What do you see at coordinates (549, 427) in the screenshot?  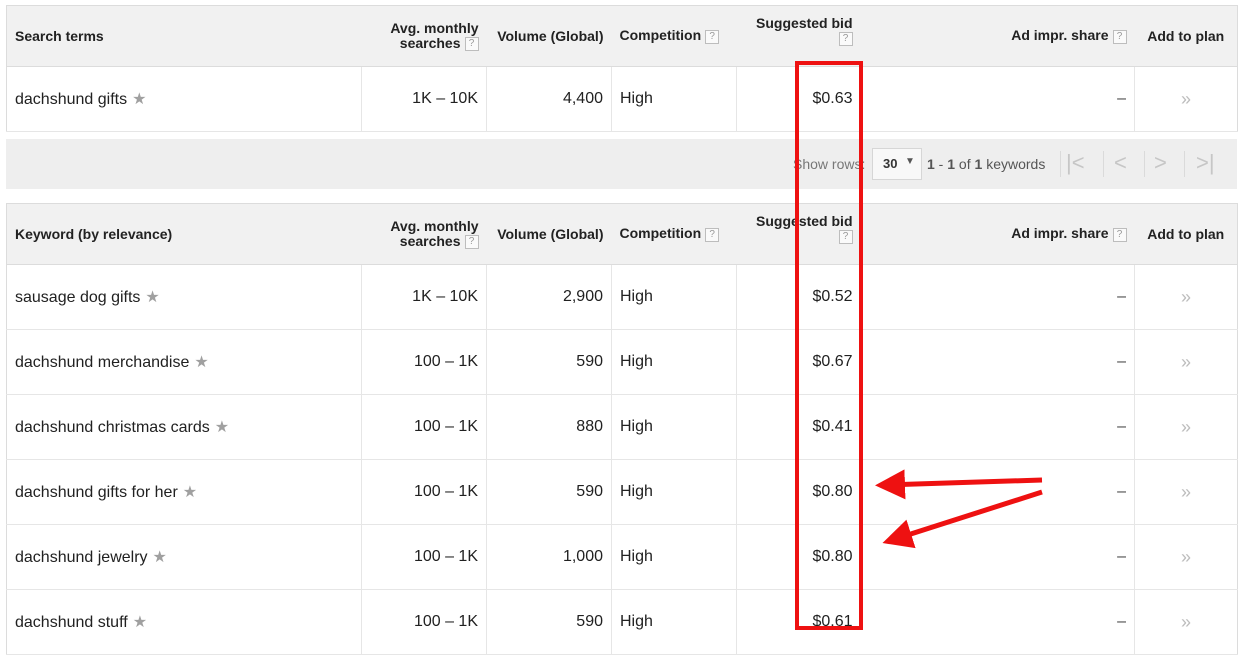 I see `volume-cell: 880` at bounding box center [549, 427].